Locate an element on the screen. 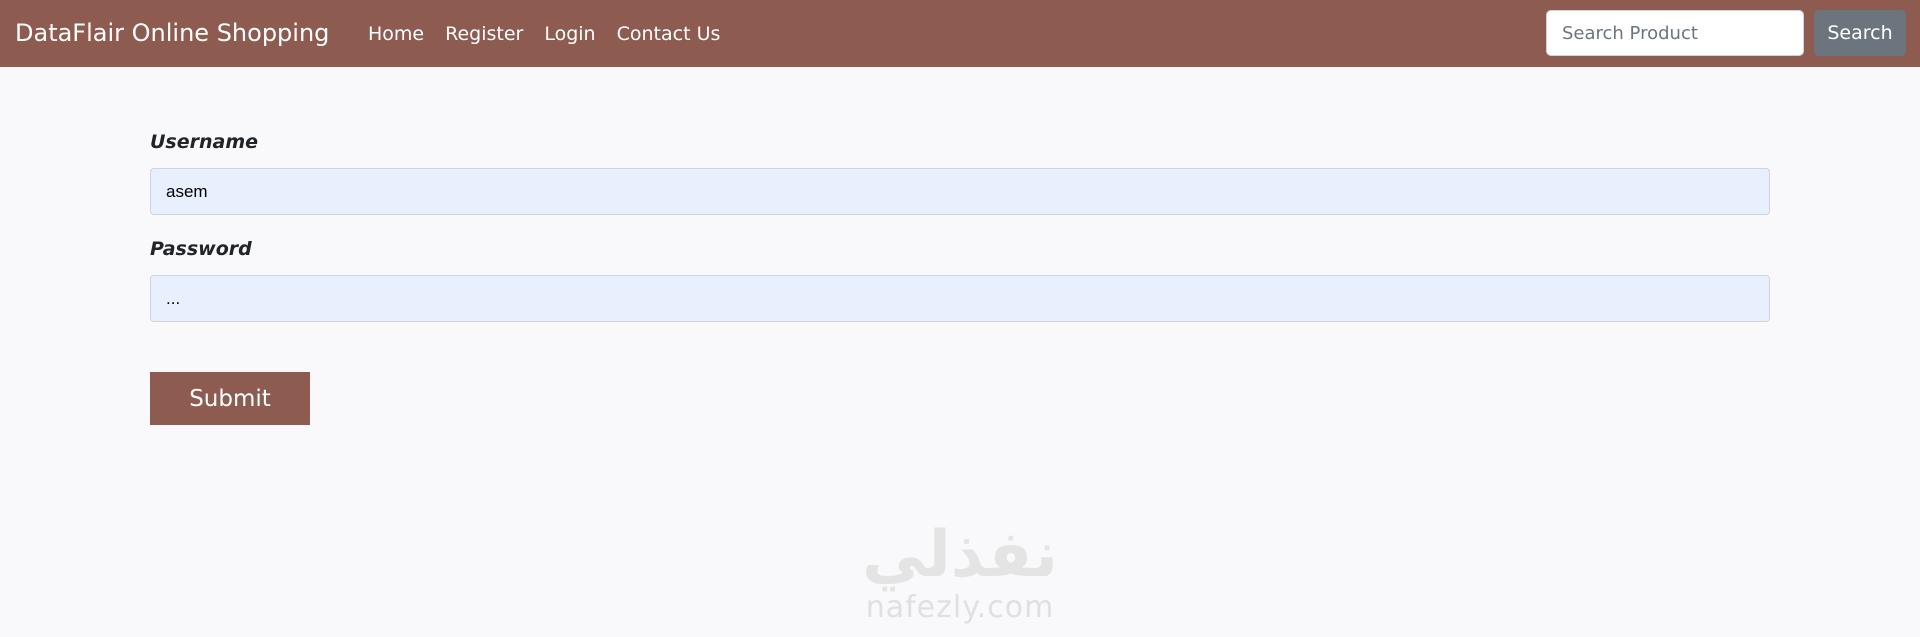  search-input is located at coordinates (1675, 33).